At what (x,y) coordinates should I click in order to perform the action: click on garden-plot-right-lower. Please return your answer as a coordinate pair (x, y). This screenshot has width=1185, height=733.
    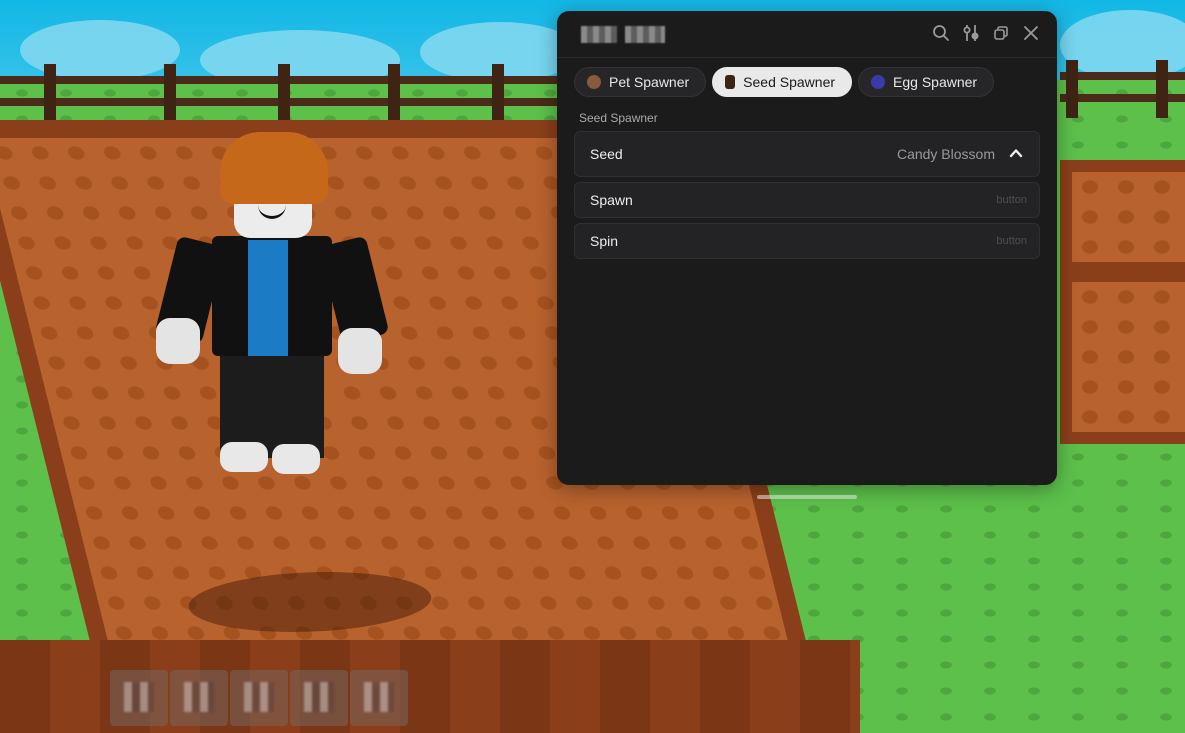
    Looking at the image, I should click on (1122, 357).